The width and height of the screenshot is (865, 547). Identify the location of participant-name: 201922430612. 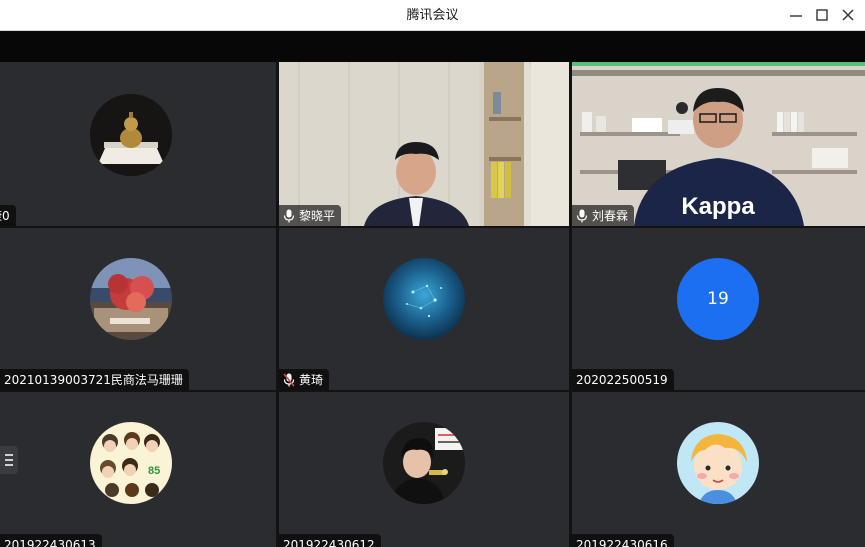
(329, 542).